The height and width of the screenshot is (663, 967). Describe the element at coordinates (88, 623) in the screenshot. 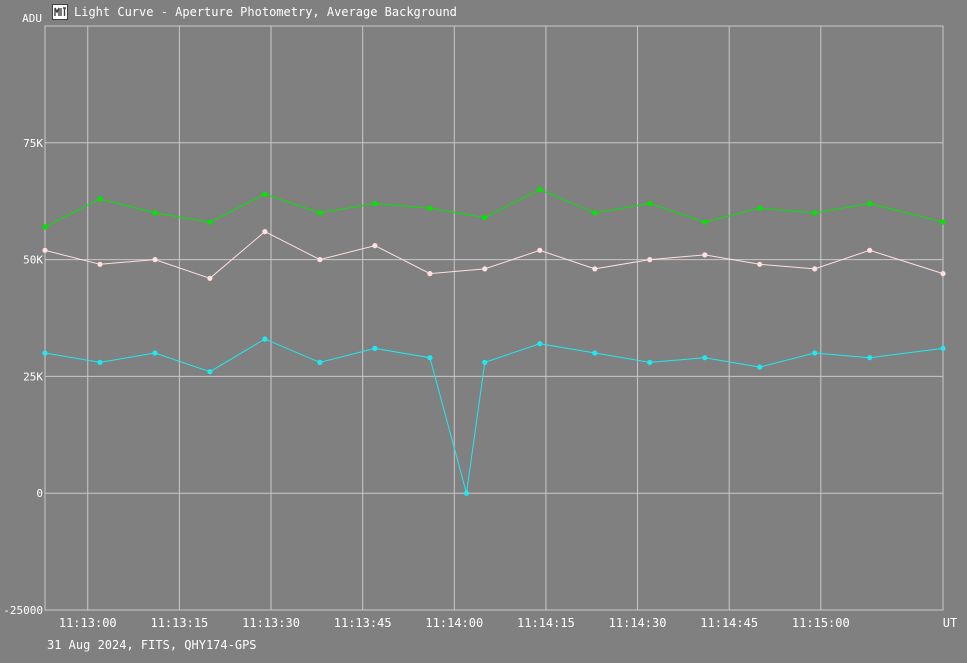

I see `x-tick-label: 11:13:00` at that location.